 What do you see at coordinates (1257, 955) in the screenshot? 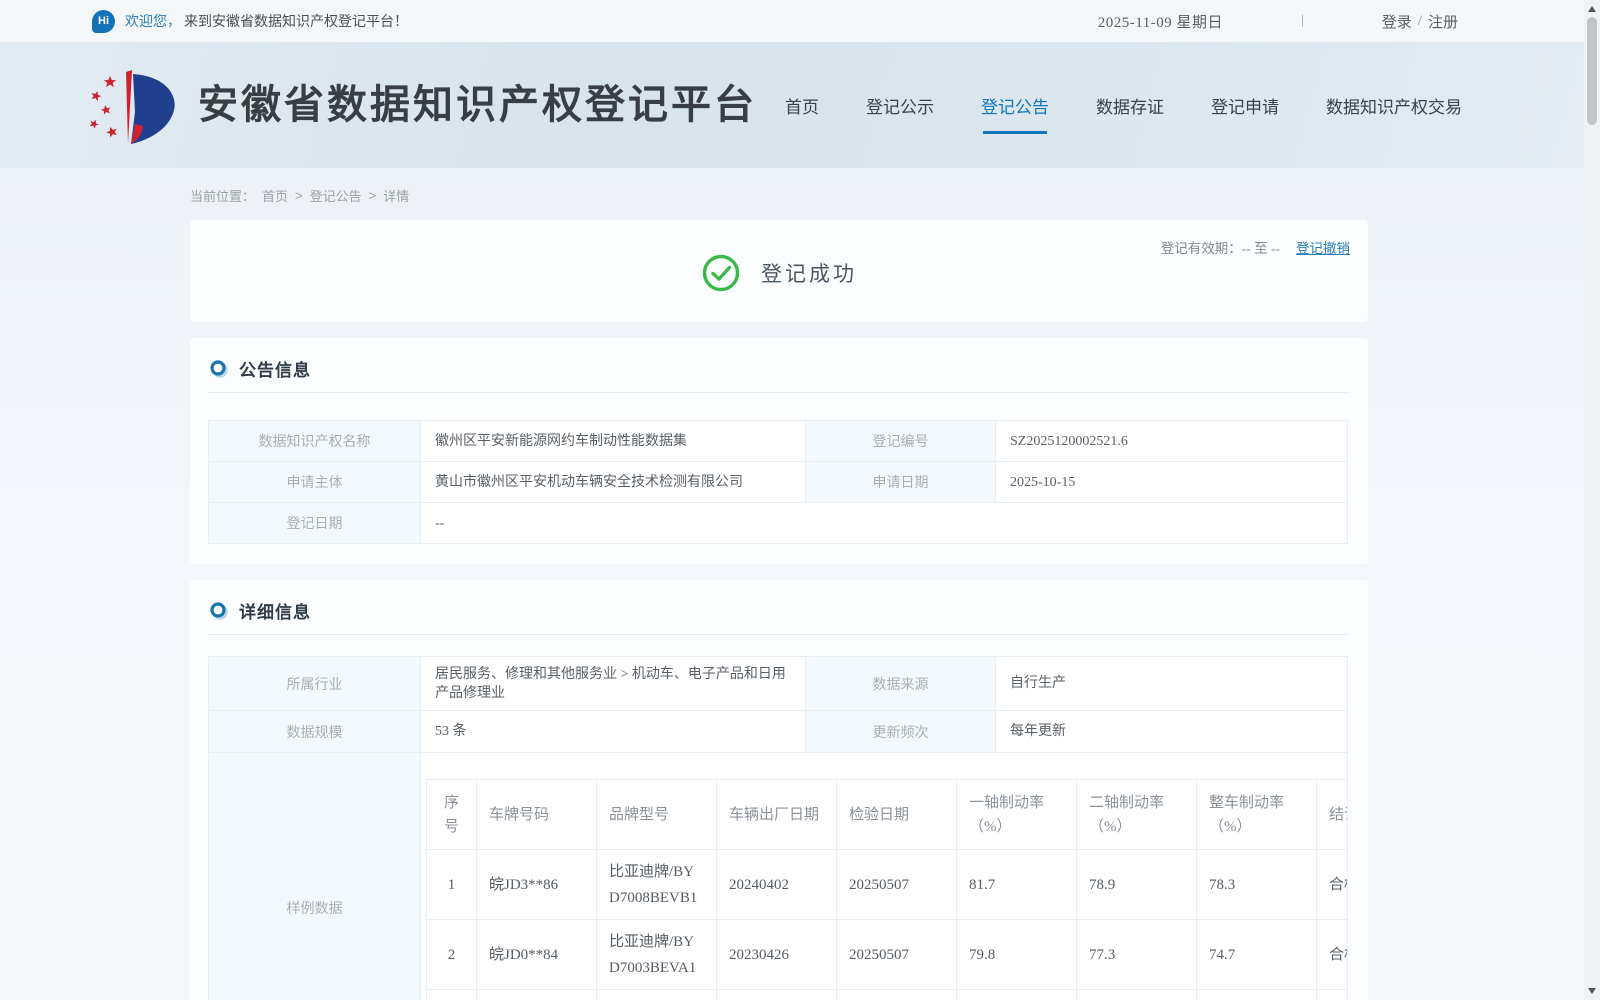
I see `sample-cell: 74.7` at bounding box center [1257, 955].